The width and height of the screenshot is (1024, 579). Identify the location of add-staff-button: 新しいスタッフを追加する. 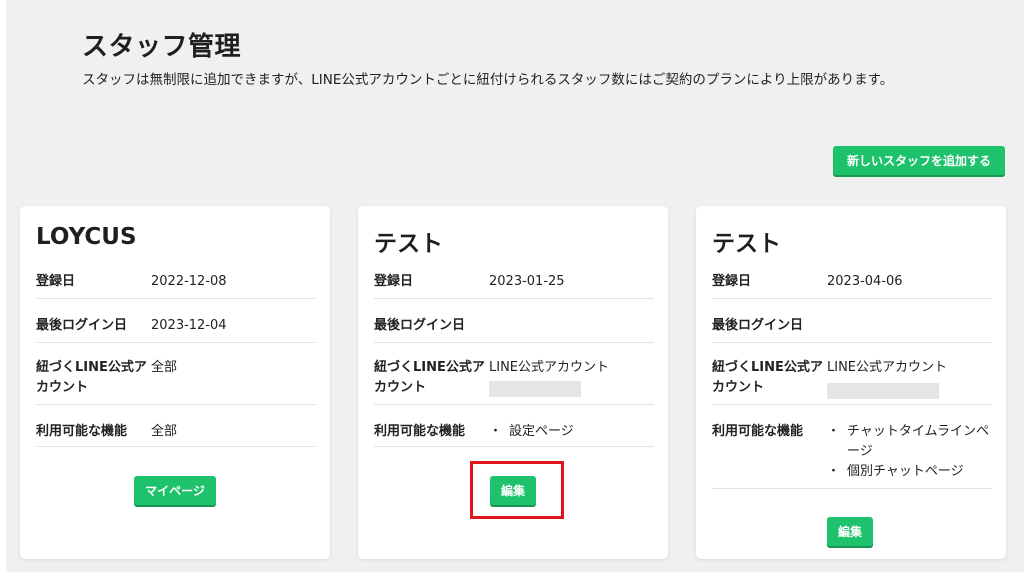
(919, 160).